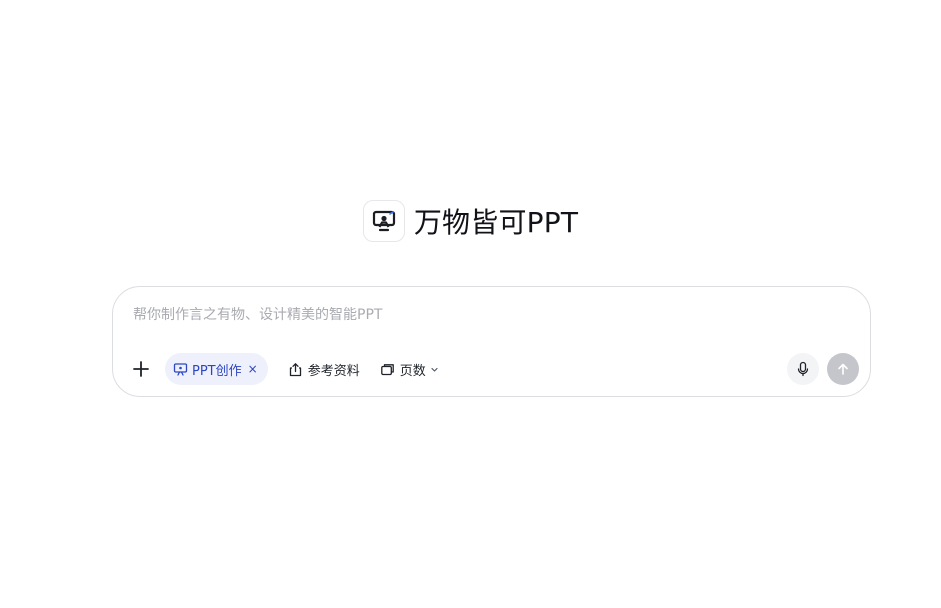  I want to click on upload-icon, so click(295, 369).